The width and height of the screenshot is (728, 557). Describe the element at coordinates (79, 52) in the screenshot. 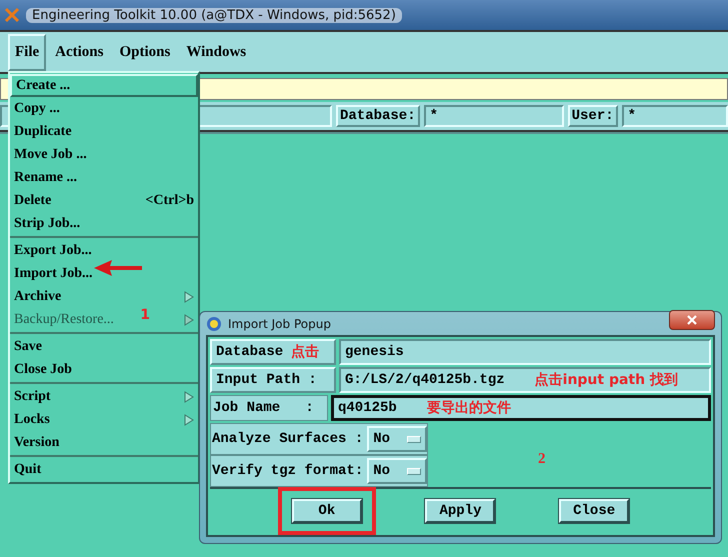

I see `menu-item: Actions` at that location.